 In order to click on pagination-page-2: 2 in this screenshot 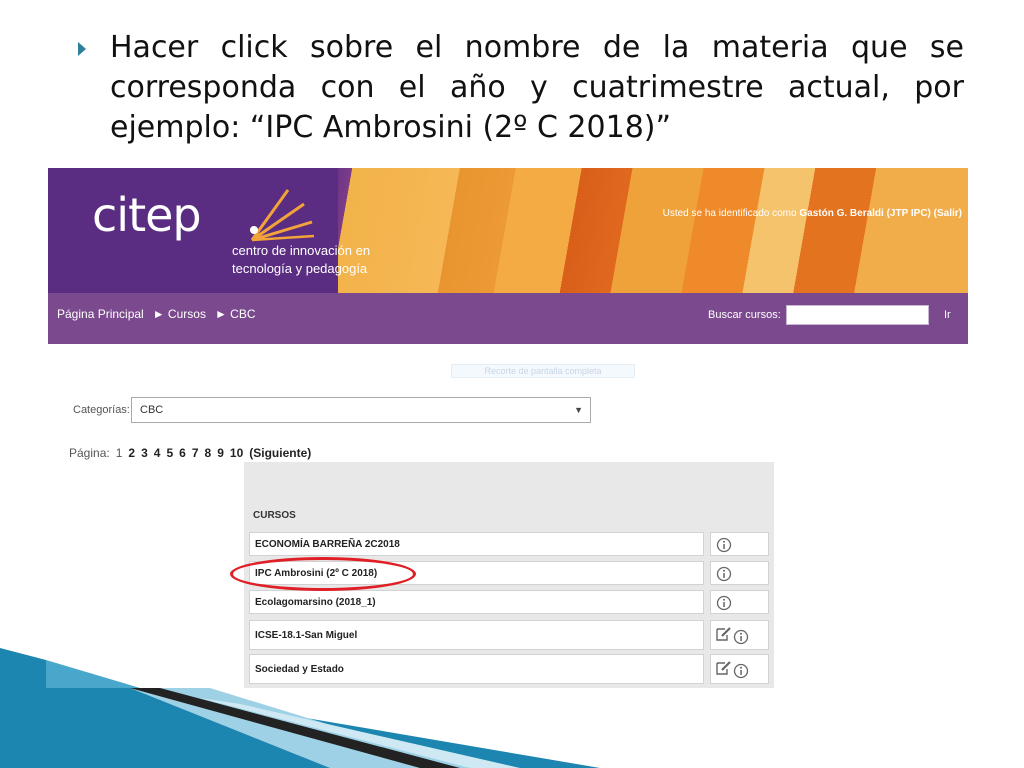, I will do `click(131, 453)`.